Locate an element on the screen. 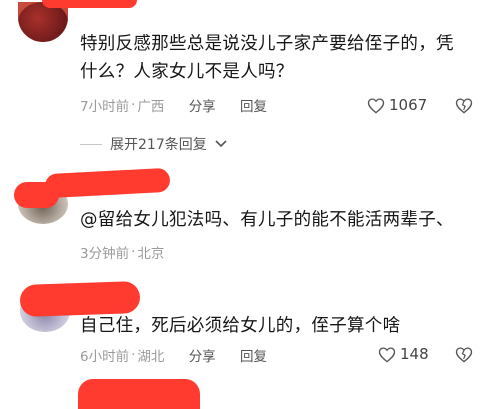  like-button: 1067 is located at coordinates (397, 105).